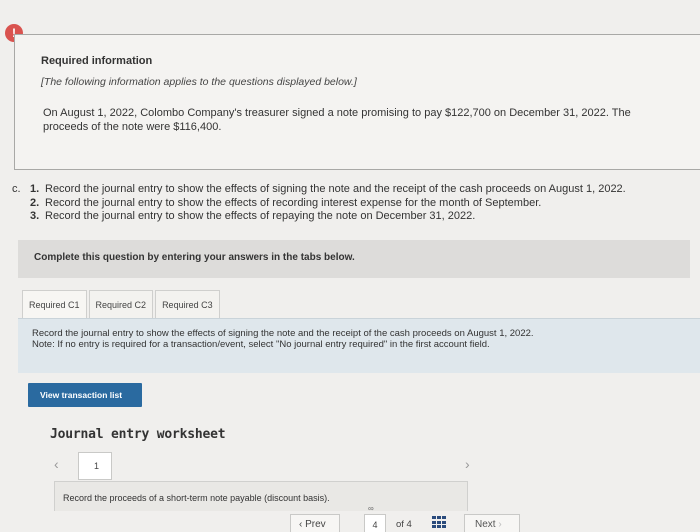 The image size is (700, 532). I want to click on worksheet-title: Journal entry worksheet, so click(138, 434).